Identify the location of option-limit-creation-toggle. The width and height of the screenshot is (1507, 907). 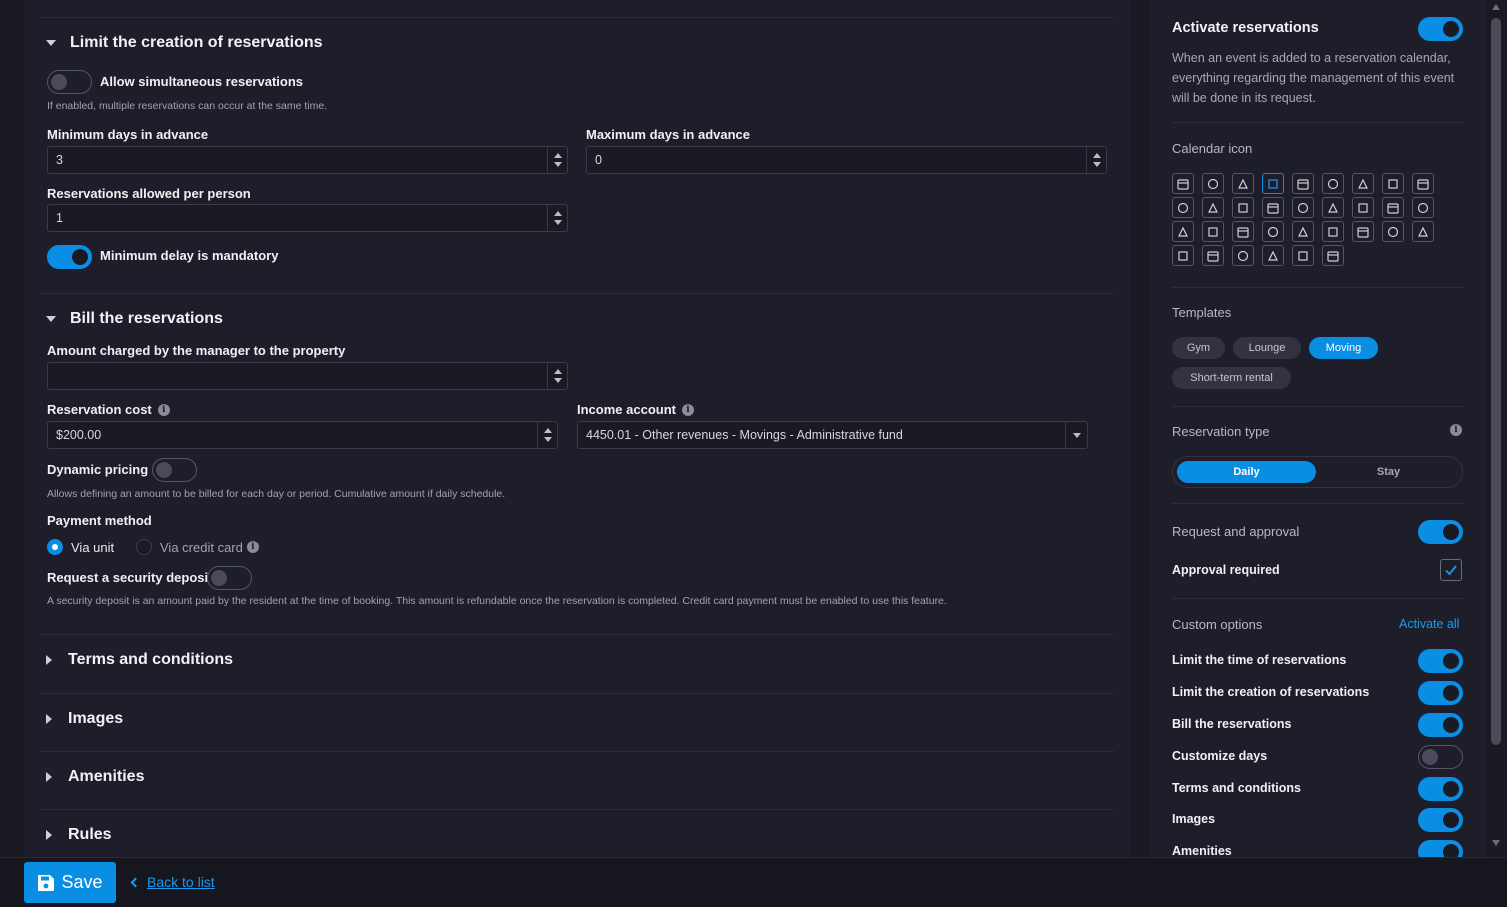
(1440, 693).